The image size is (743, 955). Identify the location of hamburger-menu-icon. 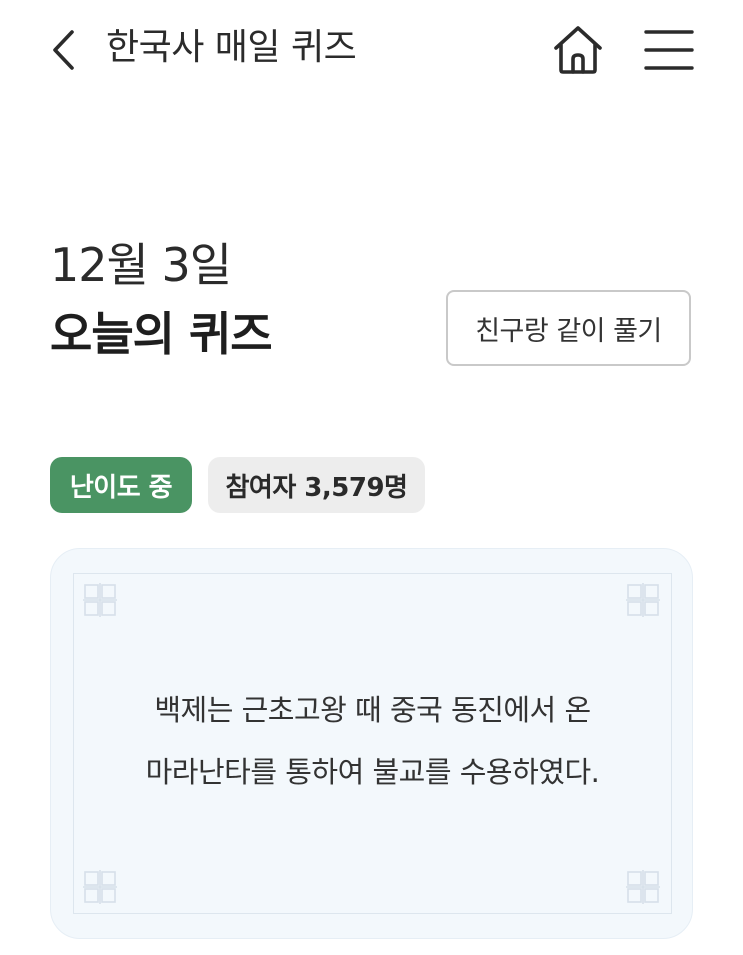
(669, 50).